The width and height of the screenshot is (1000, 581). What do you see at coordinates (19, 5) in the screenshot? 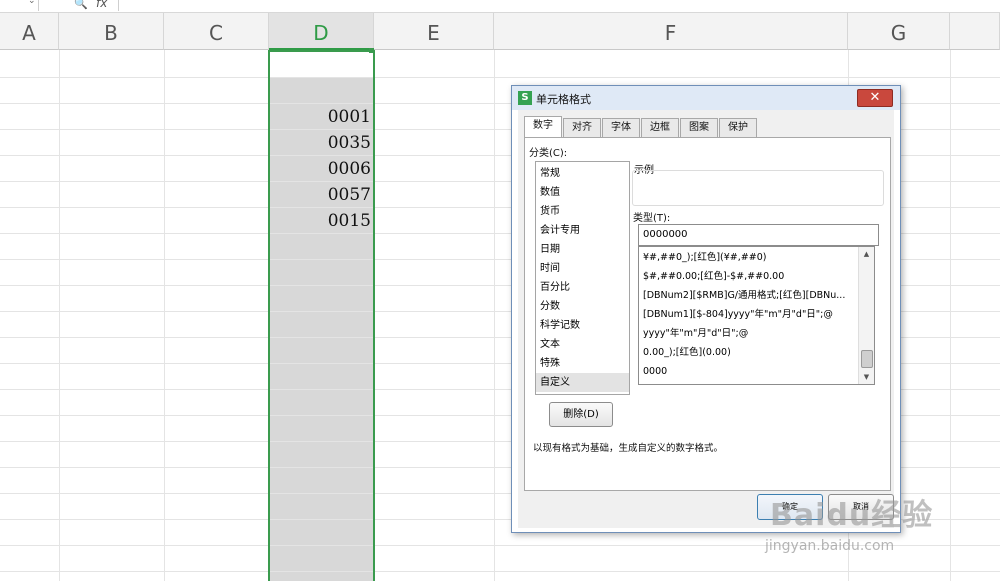
I see `name-box: ⌄` at bounding box center [19, 5].